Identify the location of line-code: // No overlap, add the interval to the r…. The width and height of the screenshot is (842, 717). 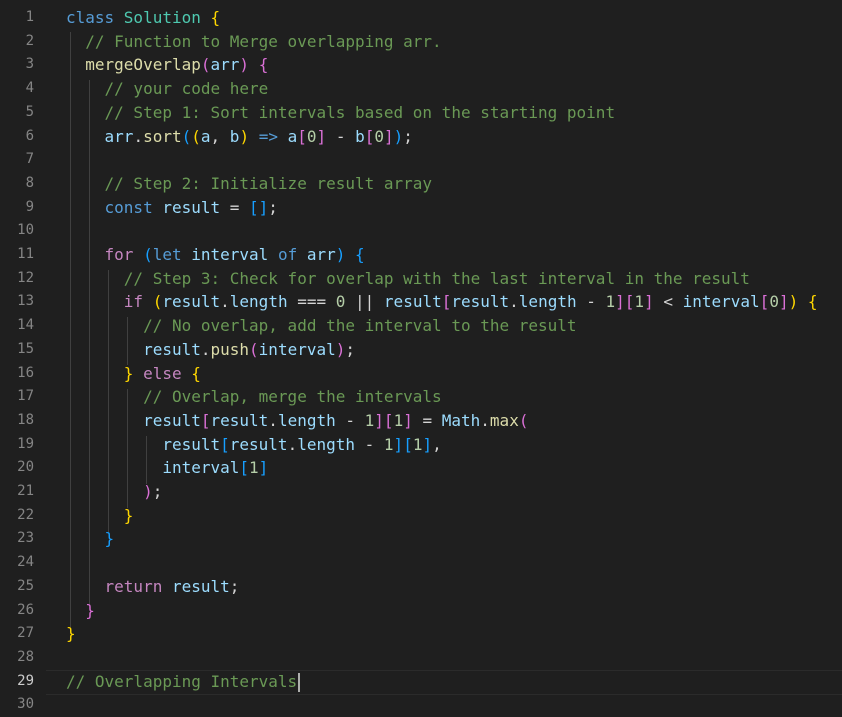
(321, 326).